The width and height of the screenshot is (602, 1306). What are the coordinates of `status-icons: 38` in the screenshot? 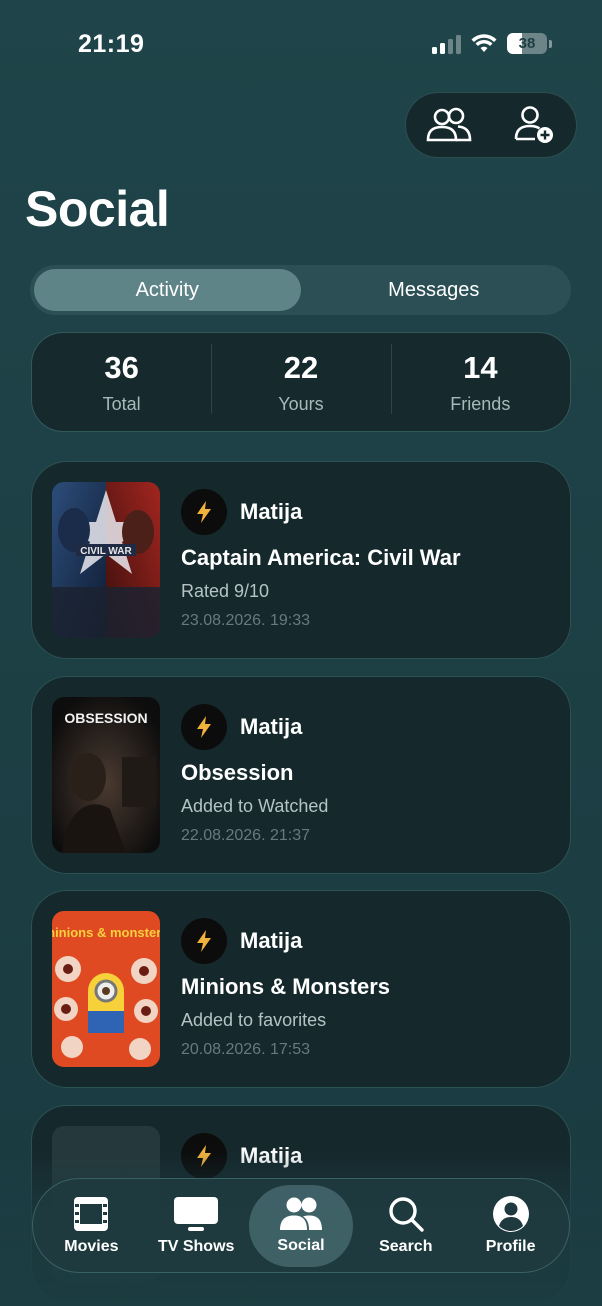 It's located at (492, 43).